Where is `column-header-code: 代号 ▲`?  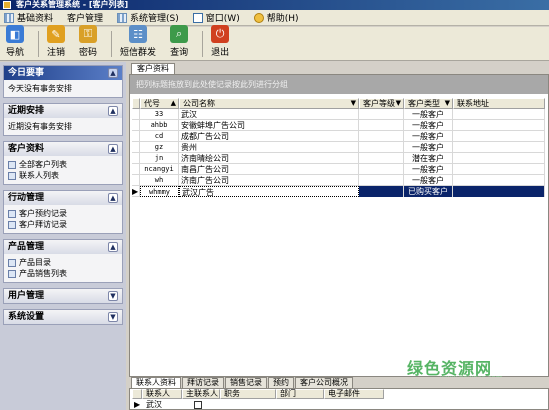 column-header-code: 代号 ▲ is located at coordinates (159, 103).